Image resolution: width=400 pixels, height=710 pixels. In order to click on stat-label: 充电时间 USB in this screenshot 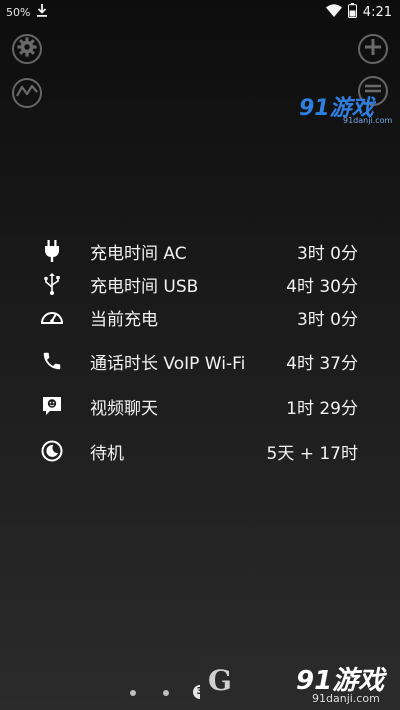, I will do `click(144, 286)`.